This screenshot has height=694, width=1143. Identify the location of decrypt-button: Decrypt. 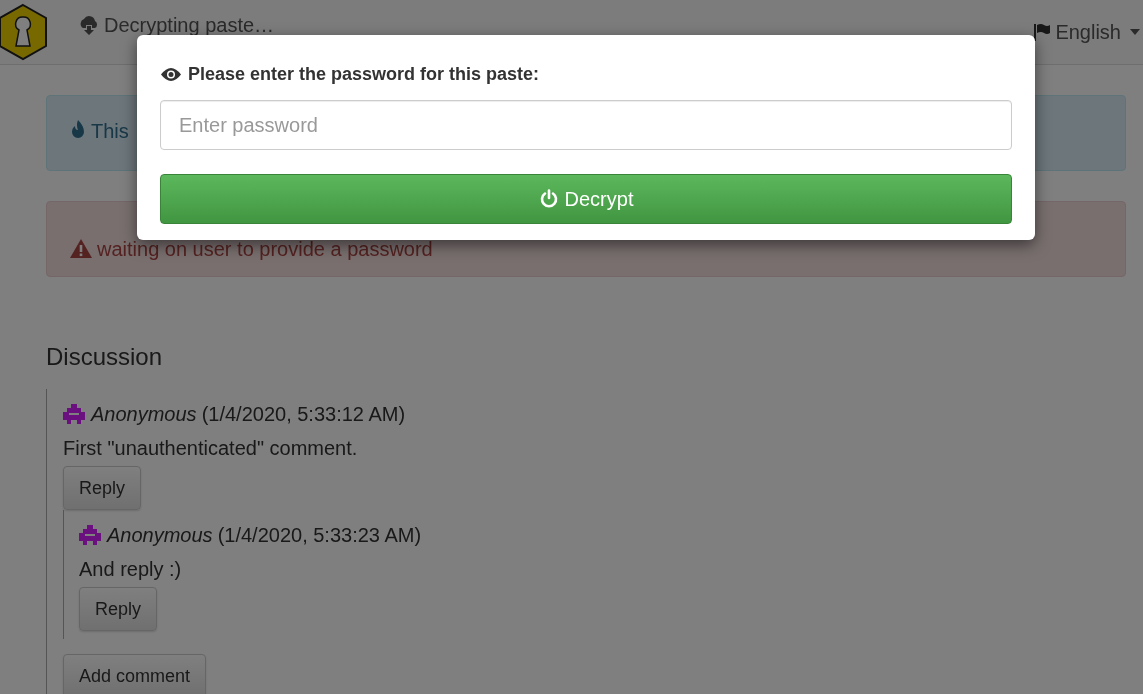
(586, 199).